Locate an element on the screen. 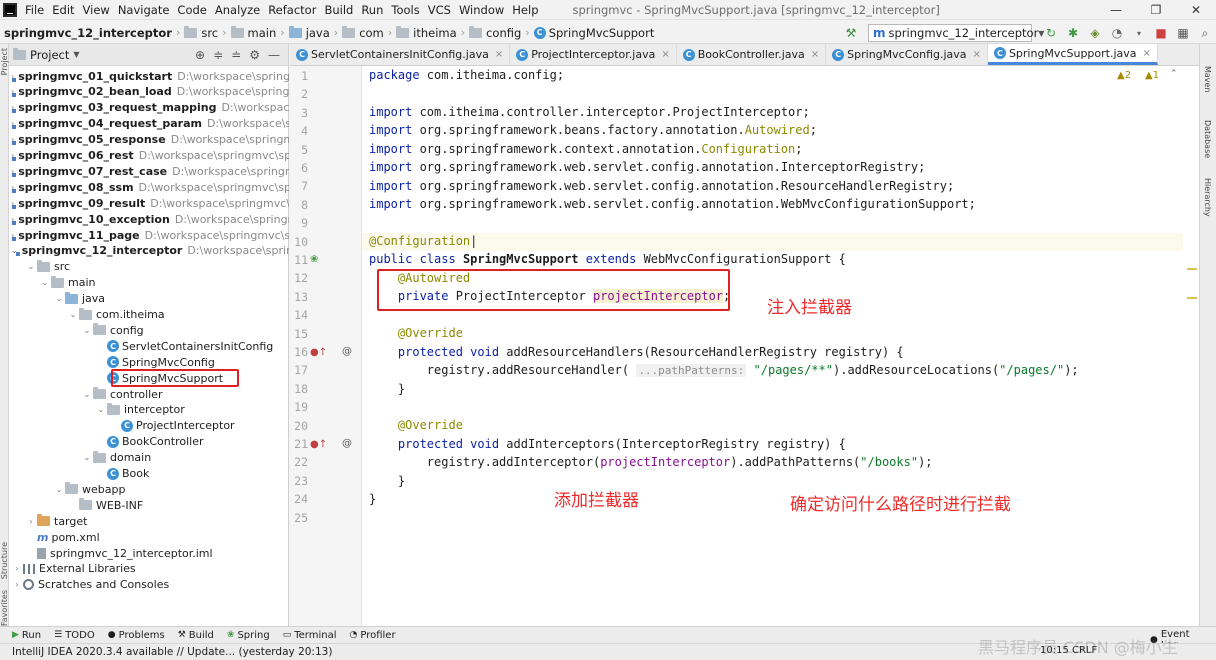  run-tool-button: ▶ Run is located at coordinates (26, 635).